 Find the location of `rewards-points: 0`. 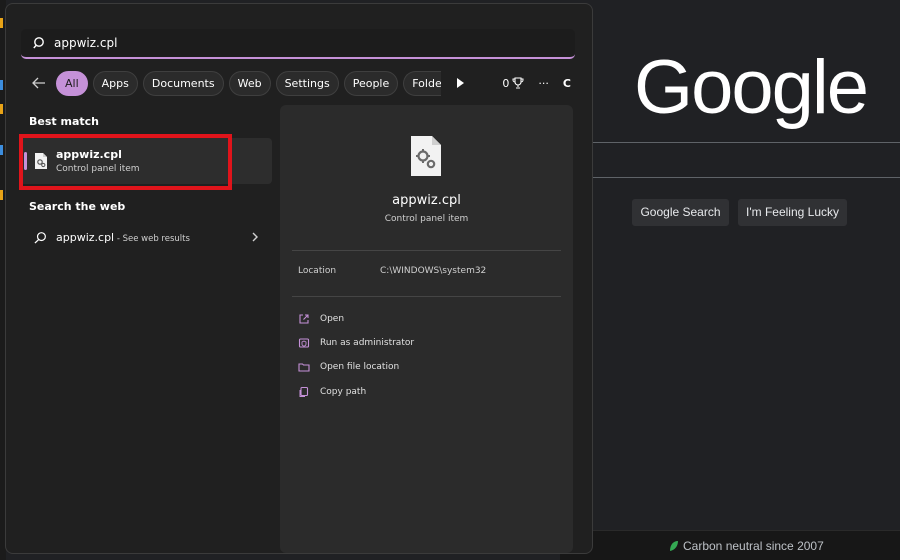

rewards-points: 0 is located at coordinates (513, 83).